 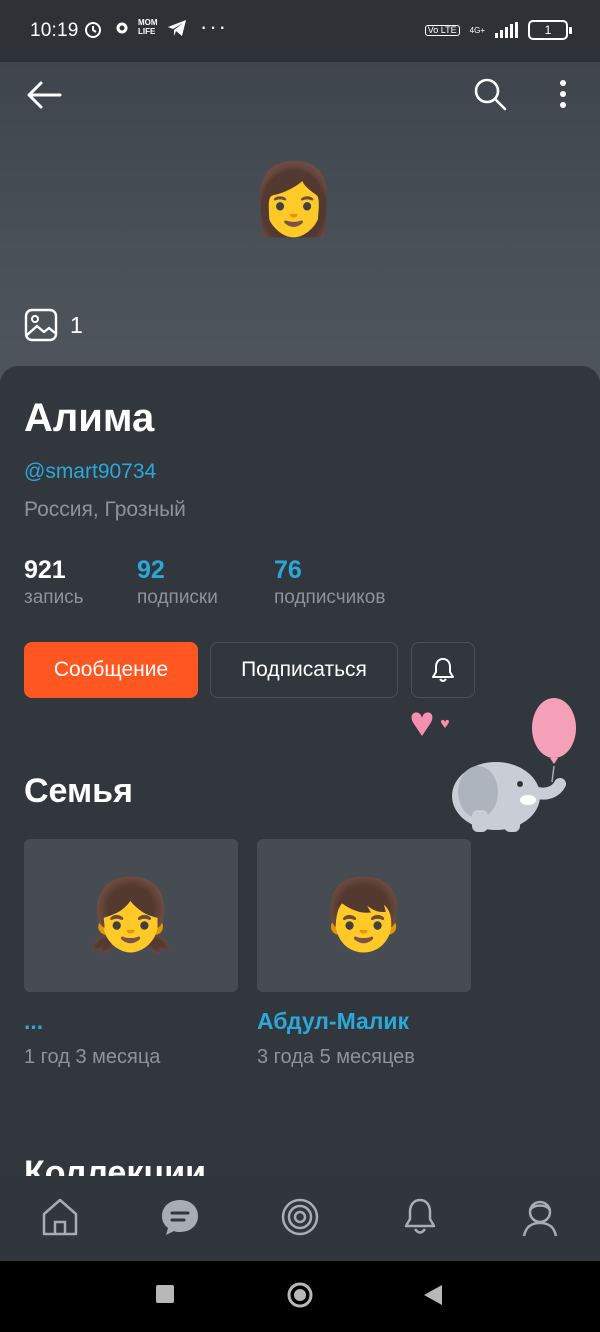 What do you see at coordinates (78, 791) in the screenshot?
I see `family-title: Семья` at bounding box center [78, 791].